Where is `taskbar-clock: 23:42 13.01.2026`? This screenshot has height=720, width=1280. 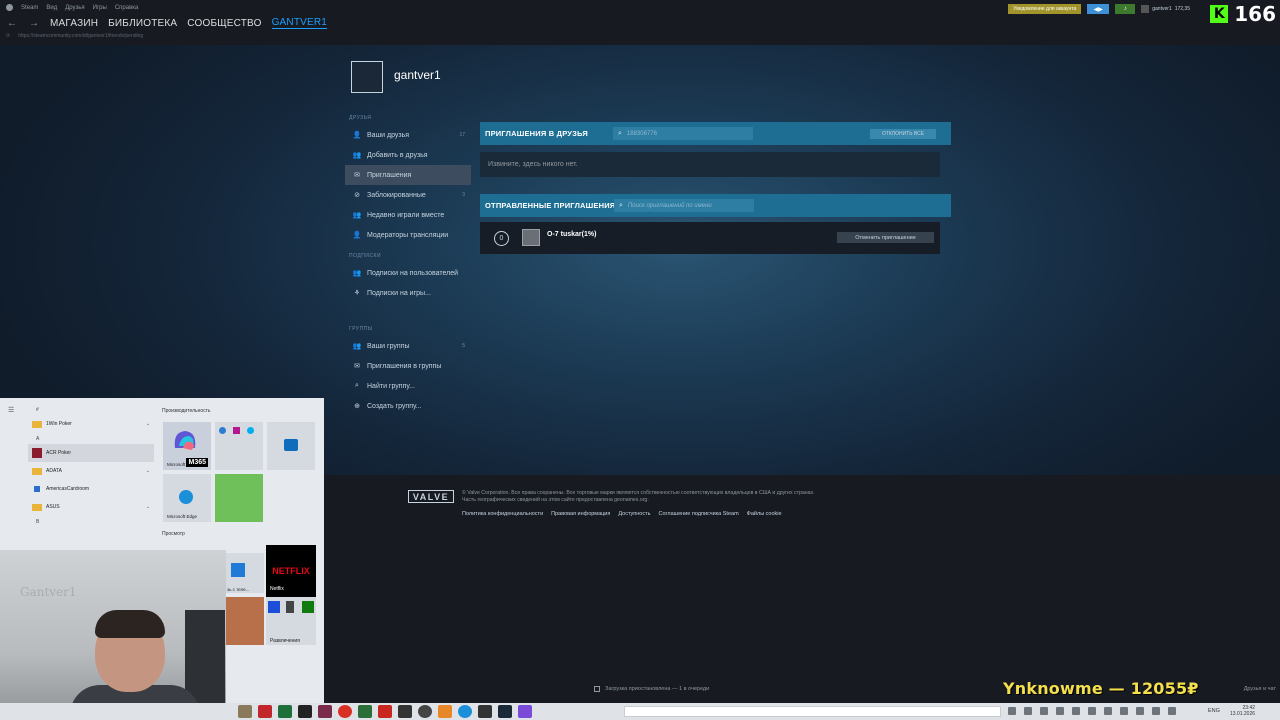
taskbar-clock: 23:42 13.01.2026 is located at coordinates (1242, 711).